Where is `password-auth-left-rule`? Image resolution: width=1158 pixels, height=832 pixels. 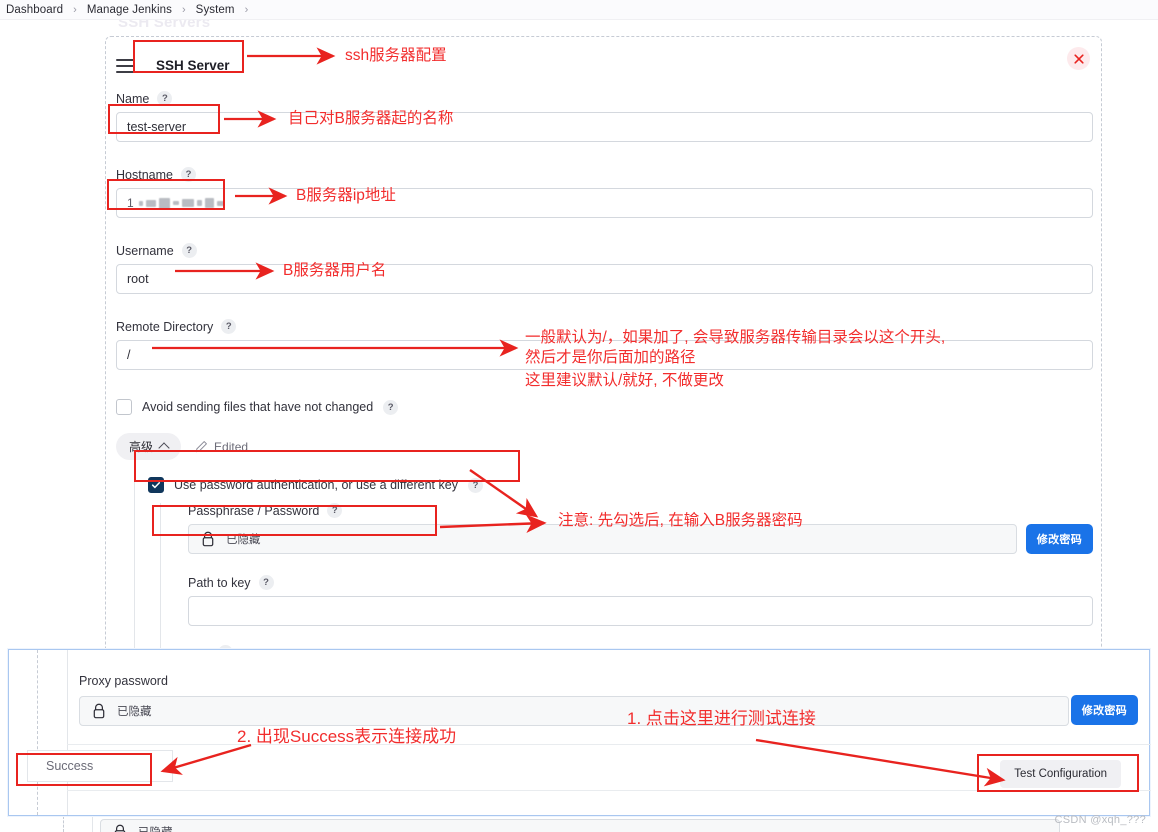 password-auth-left-rule is located at coordinates (160, 580).